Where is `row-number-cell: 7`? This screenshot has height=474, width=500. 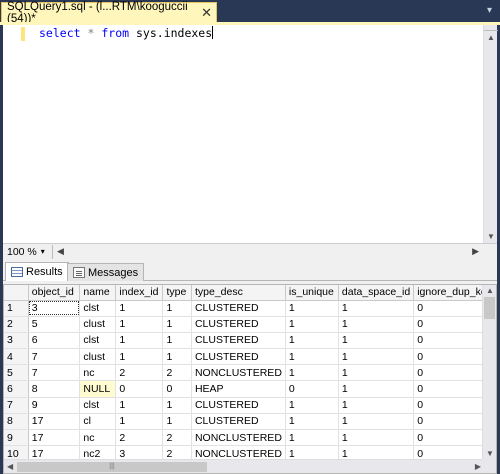 row-number-cell: 7 is located at coordinates (16, 405).